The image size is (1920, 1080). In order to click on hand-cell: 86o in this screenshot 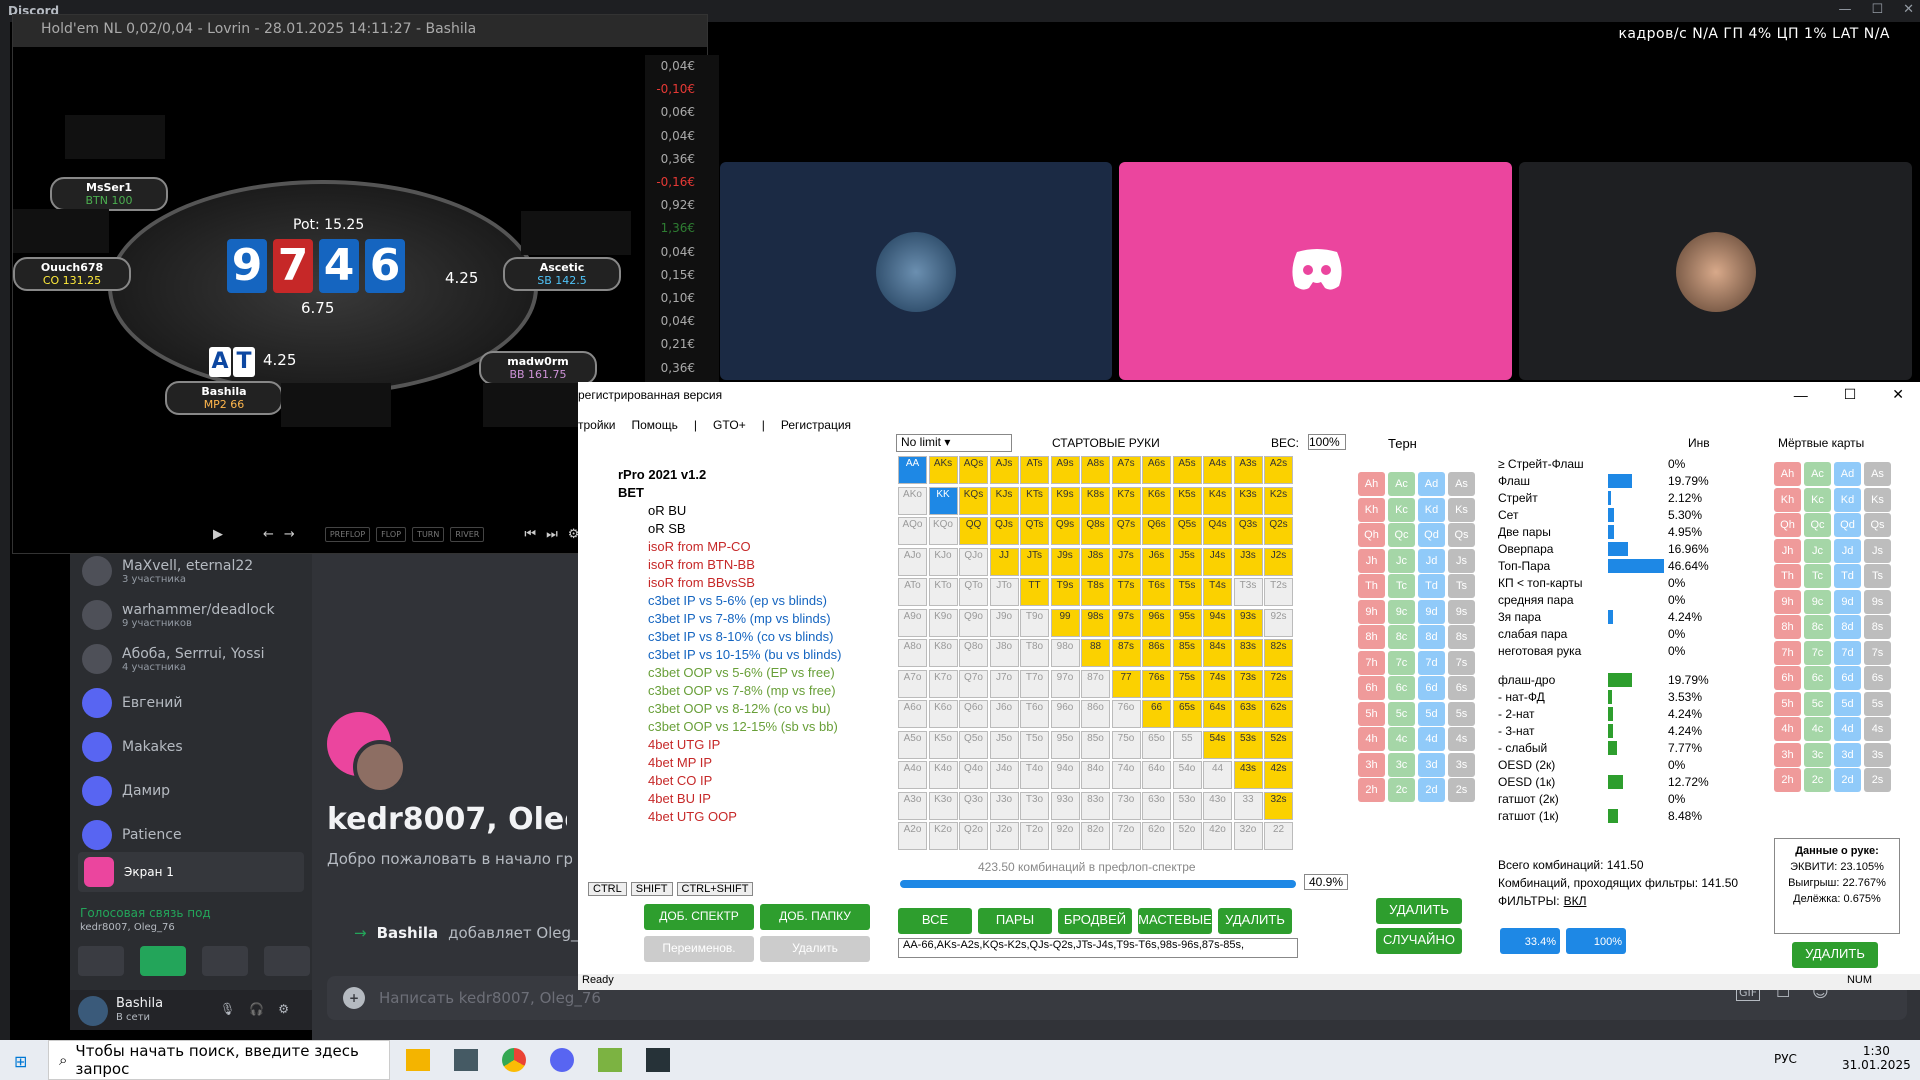, I will do `click(1095, 714)`.